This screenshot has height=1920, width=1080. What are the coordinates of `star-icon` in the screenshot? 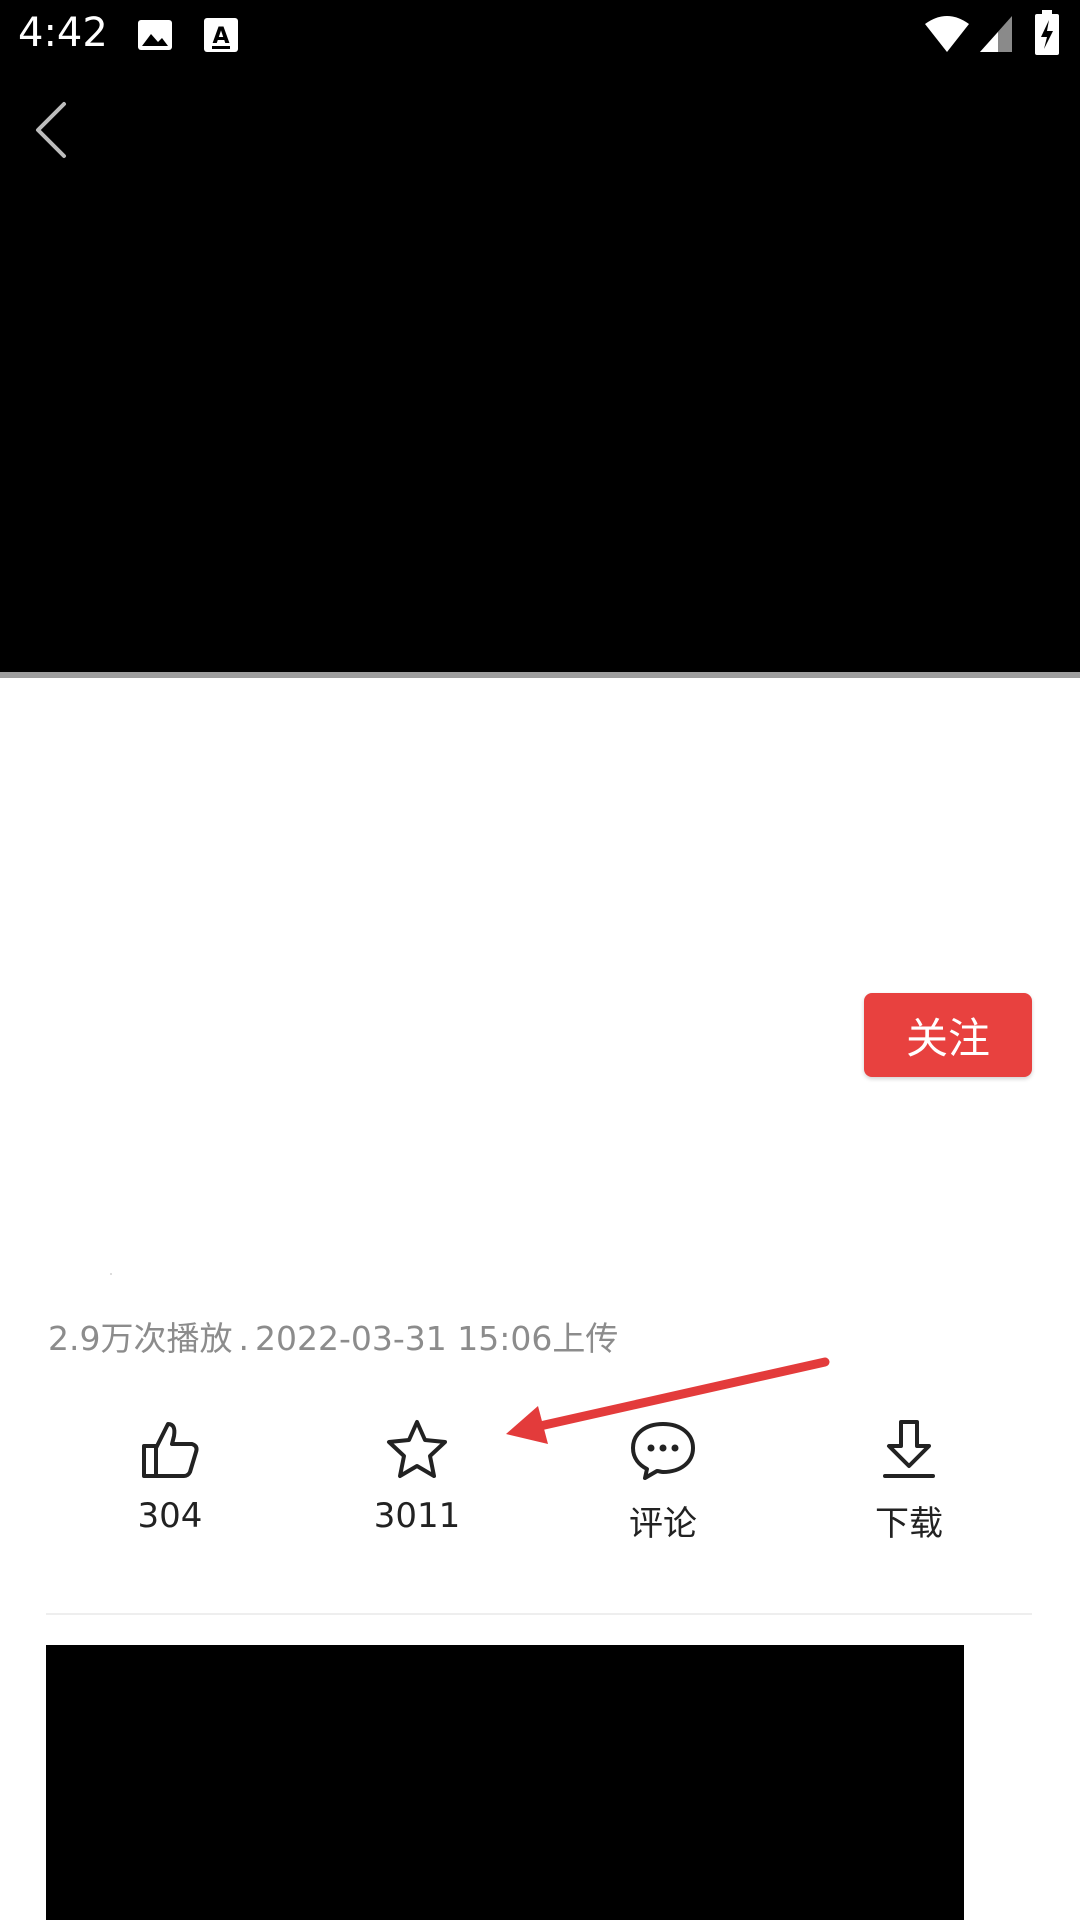 It's located at (417, 1449).